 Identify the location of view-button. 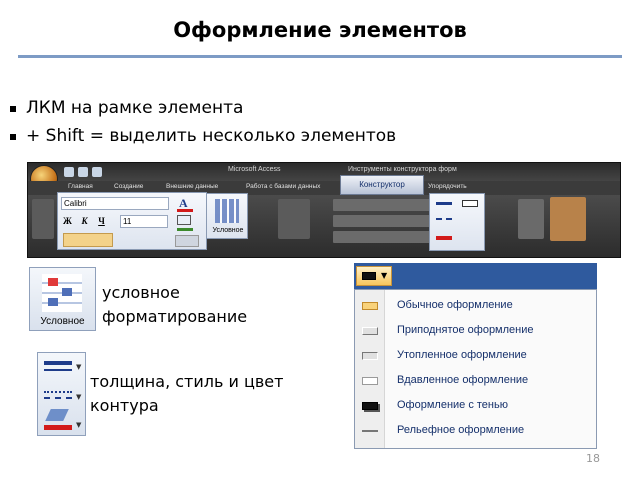
(43, 219).